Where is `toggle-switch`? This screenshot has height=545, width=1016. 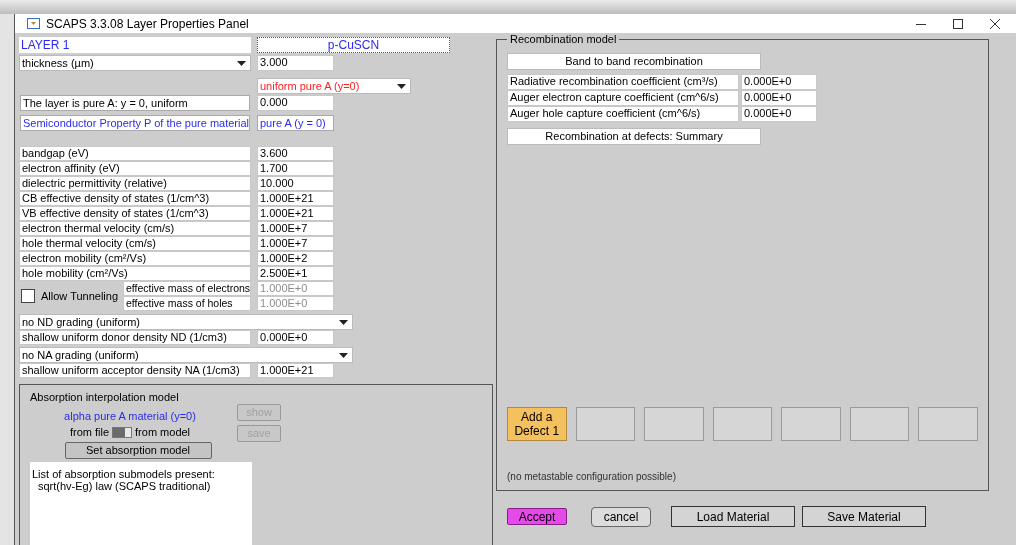
toggle-switch is located at coordinates (122, 432).